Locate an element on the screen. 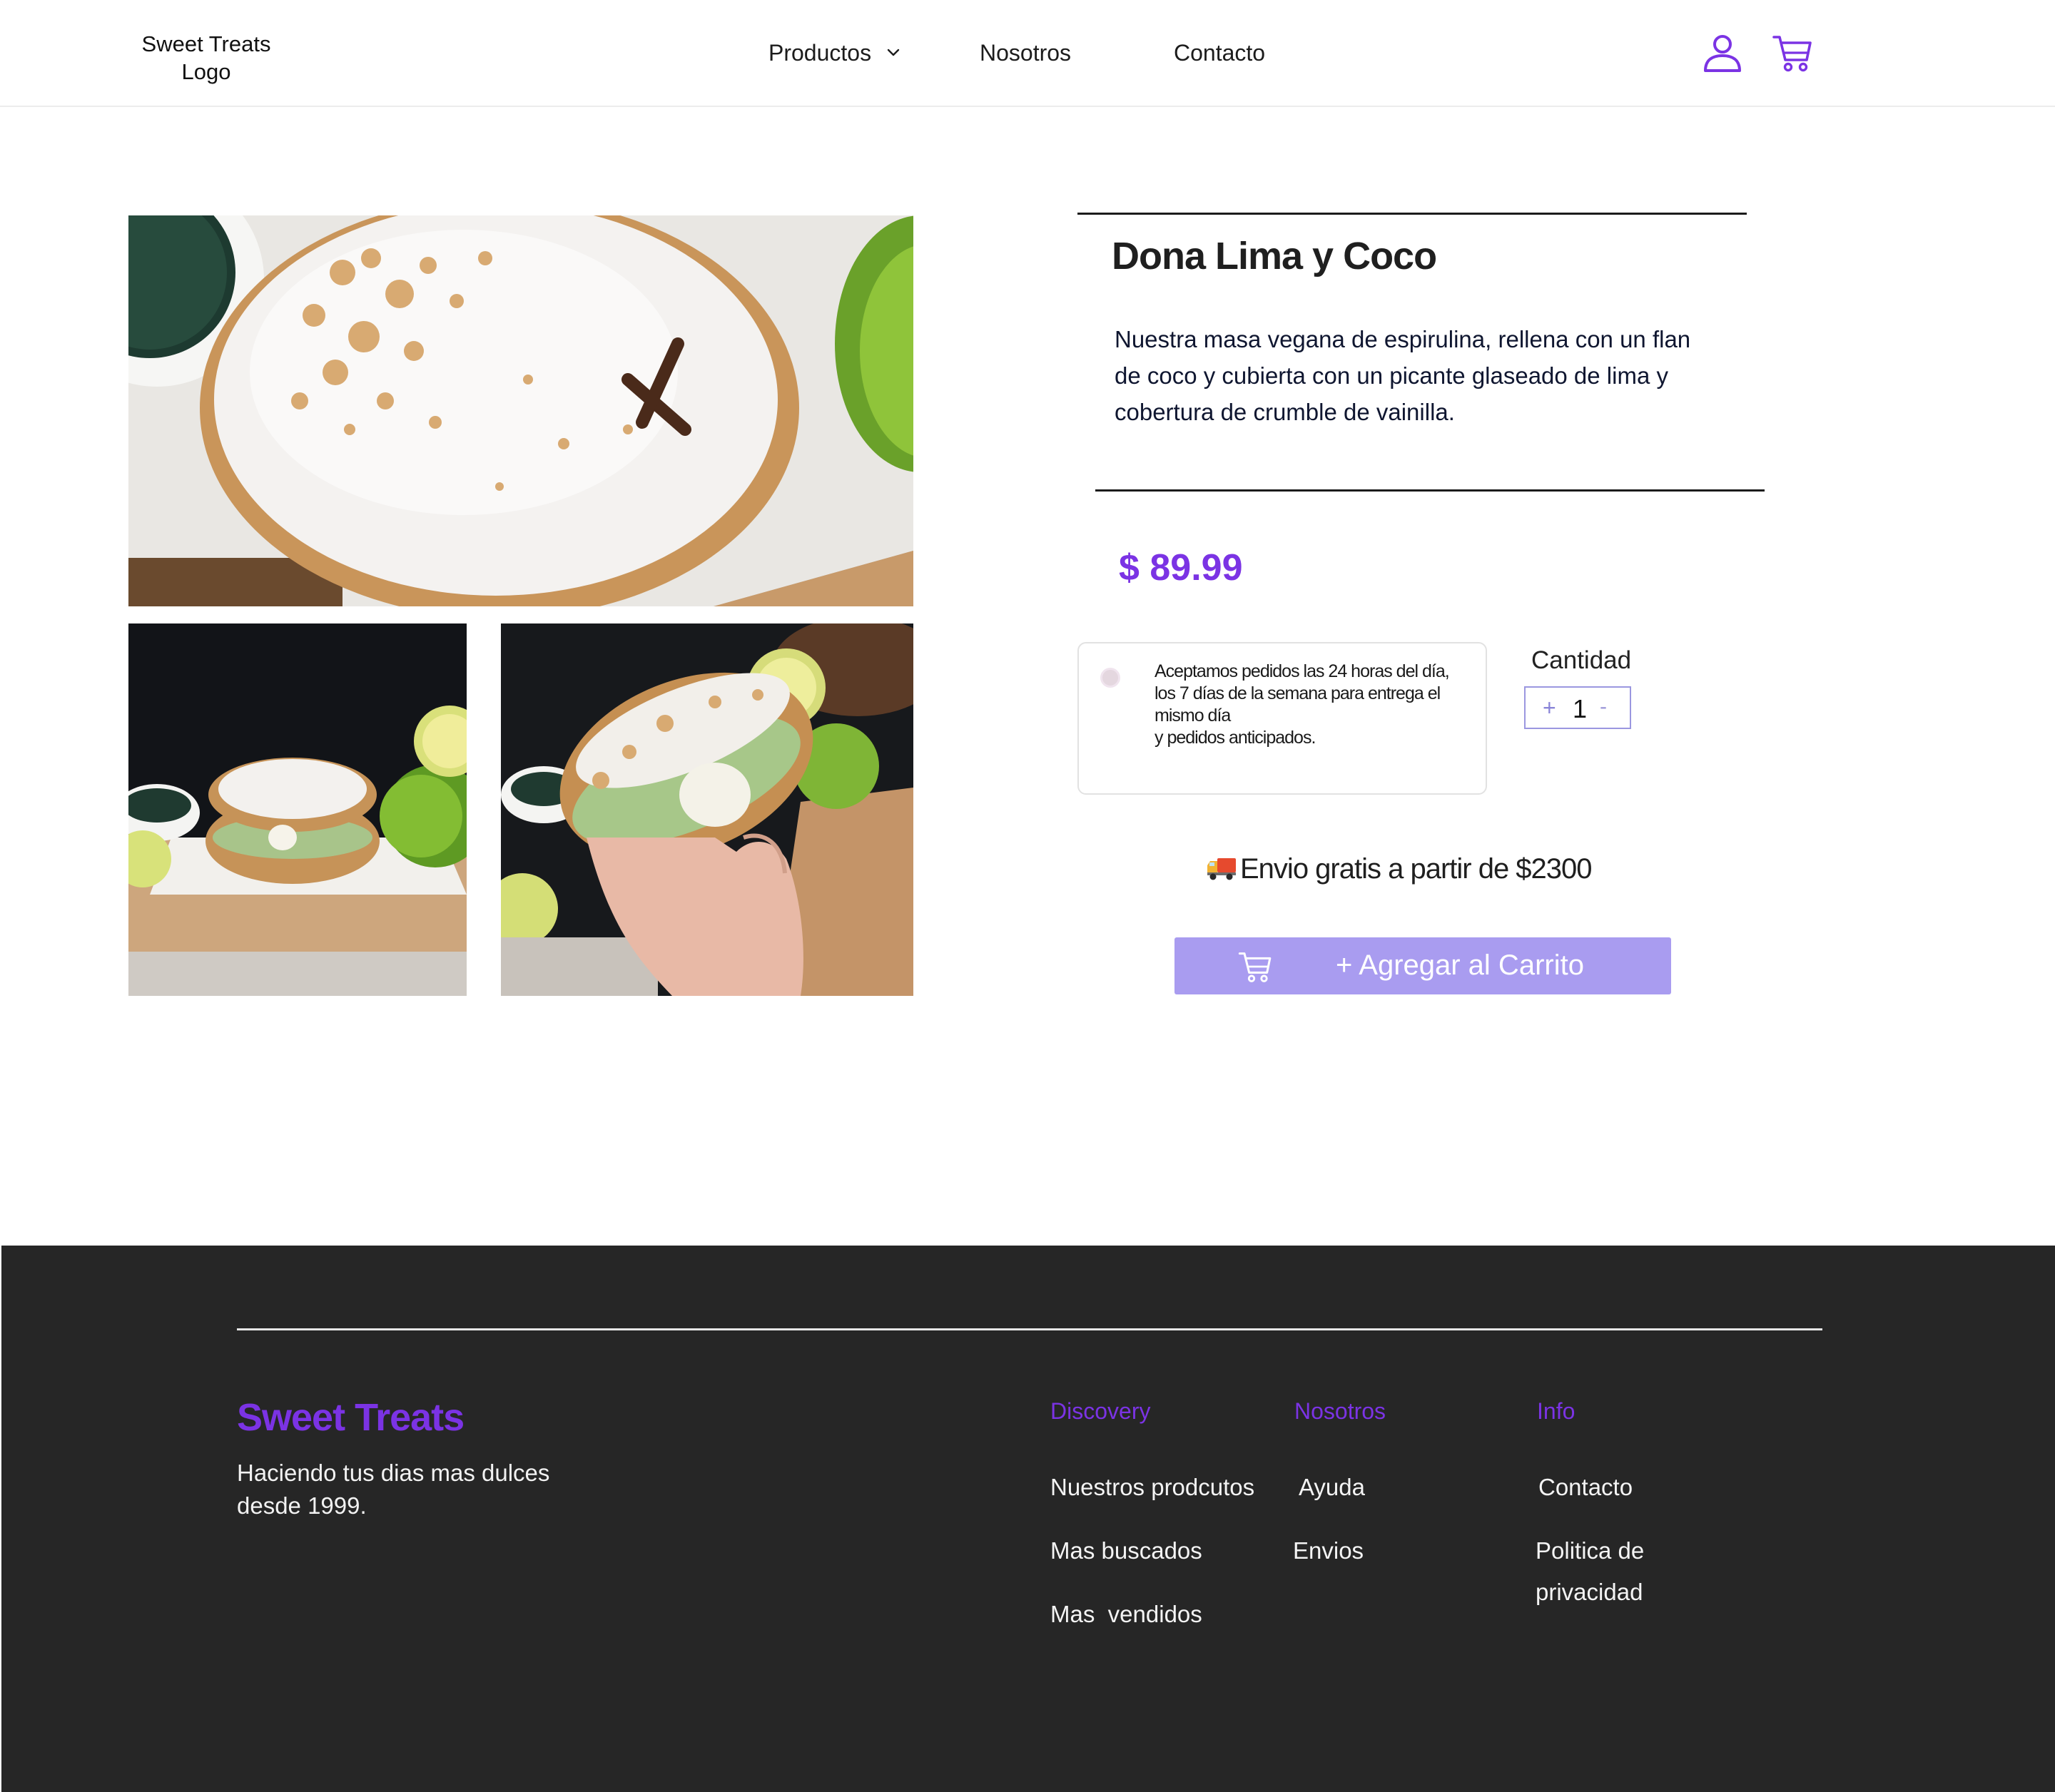 Image resolution: width=2055 pixels, height=1792 pixels. footer-heading-discovery: Discovery is located at coordinates (1100, 1411).